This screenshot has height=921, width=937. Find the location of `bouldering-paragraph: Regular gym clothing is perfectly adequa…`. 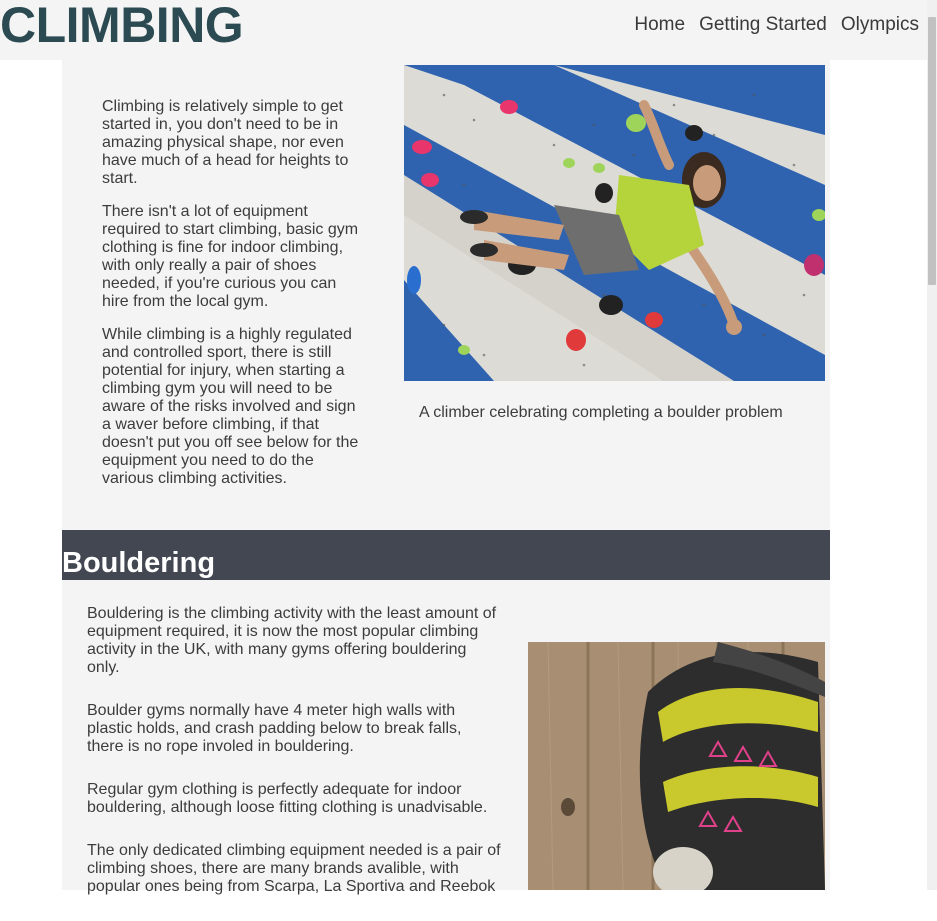

bouldering-paragraph: Regular gym clothing is perfectly adequa… is located at coordinates (287, 798).